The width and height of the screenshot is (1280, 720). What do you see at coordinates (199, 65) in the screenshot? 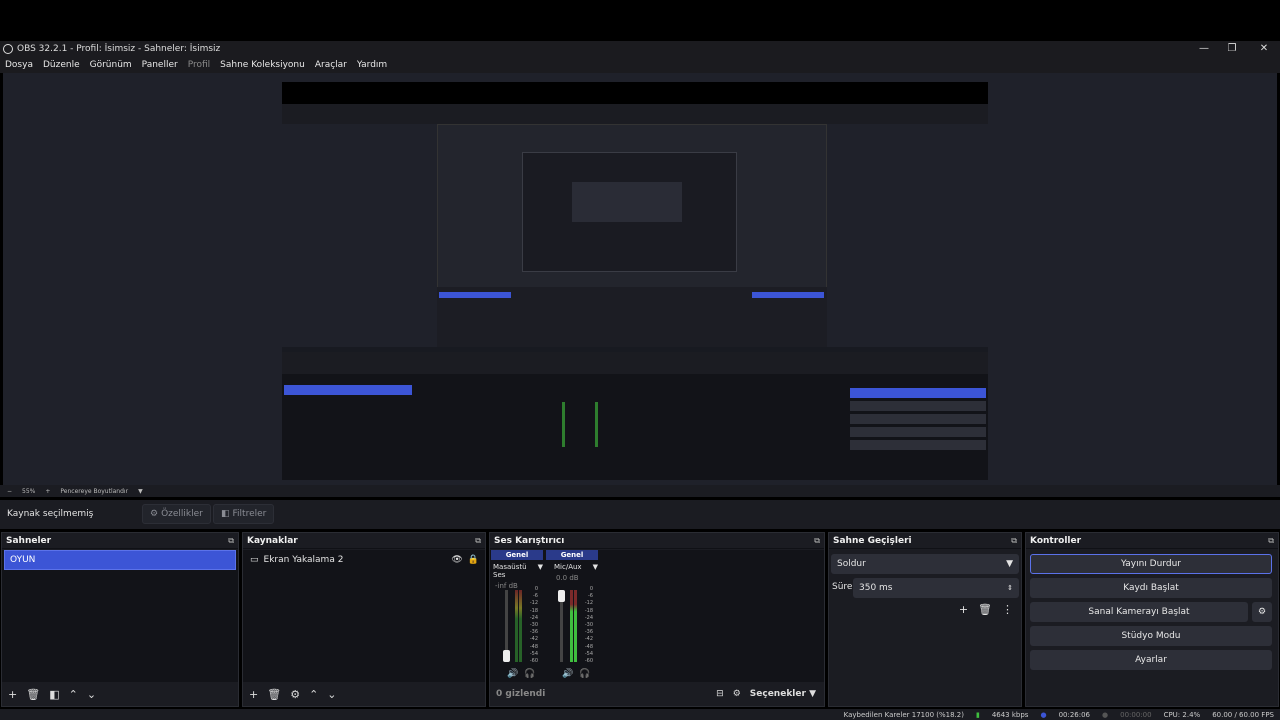
I see `menu-profile: Profil` at bounding box center [199, 65].